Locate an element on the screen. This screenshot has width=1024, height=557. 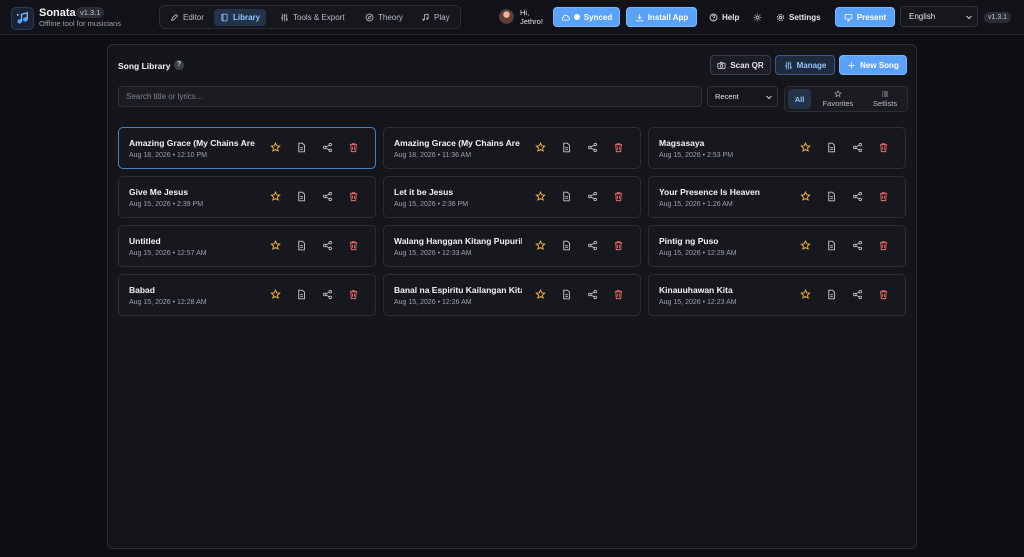
filter-setlists: Setlists is located at coordinates (885, 99).